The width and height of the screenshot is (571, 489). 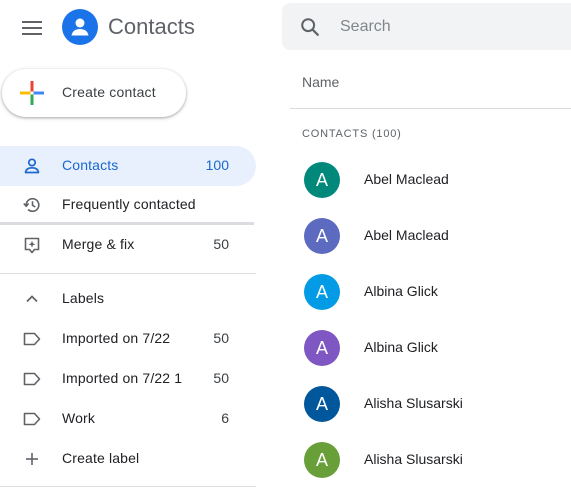 I want to click on app-title: Contacts, so click(x=151, y=26).